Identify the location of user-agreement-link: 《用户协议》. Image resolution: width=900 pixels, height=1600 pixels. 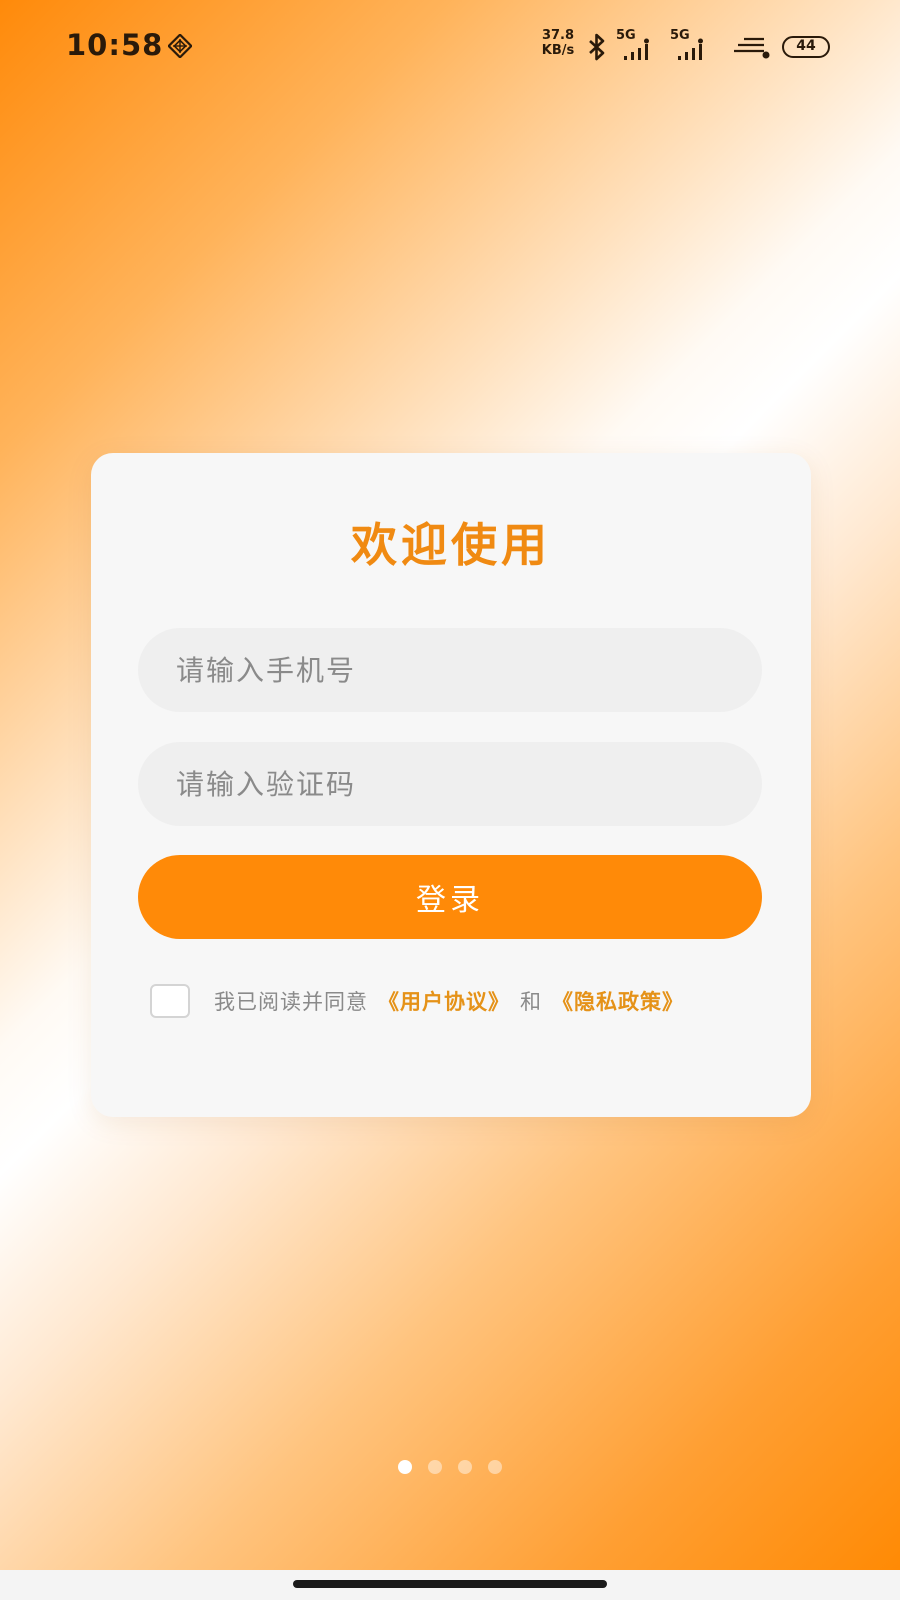
(444, 1001).